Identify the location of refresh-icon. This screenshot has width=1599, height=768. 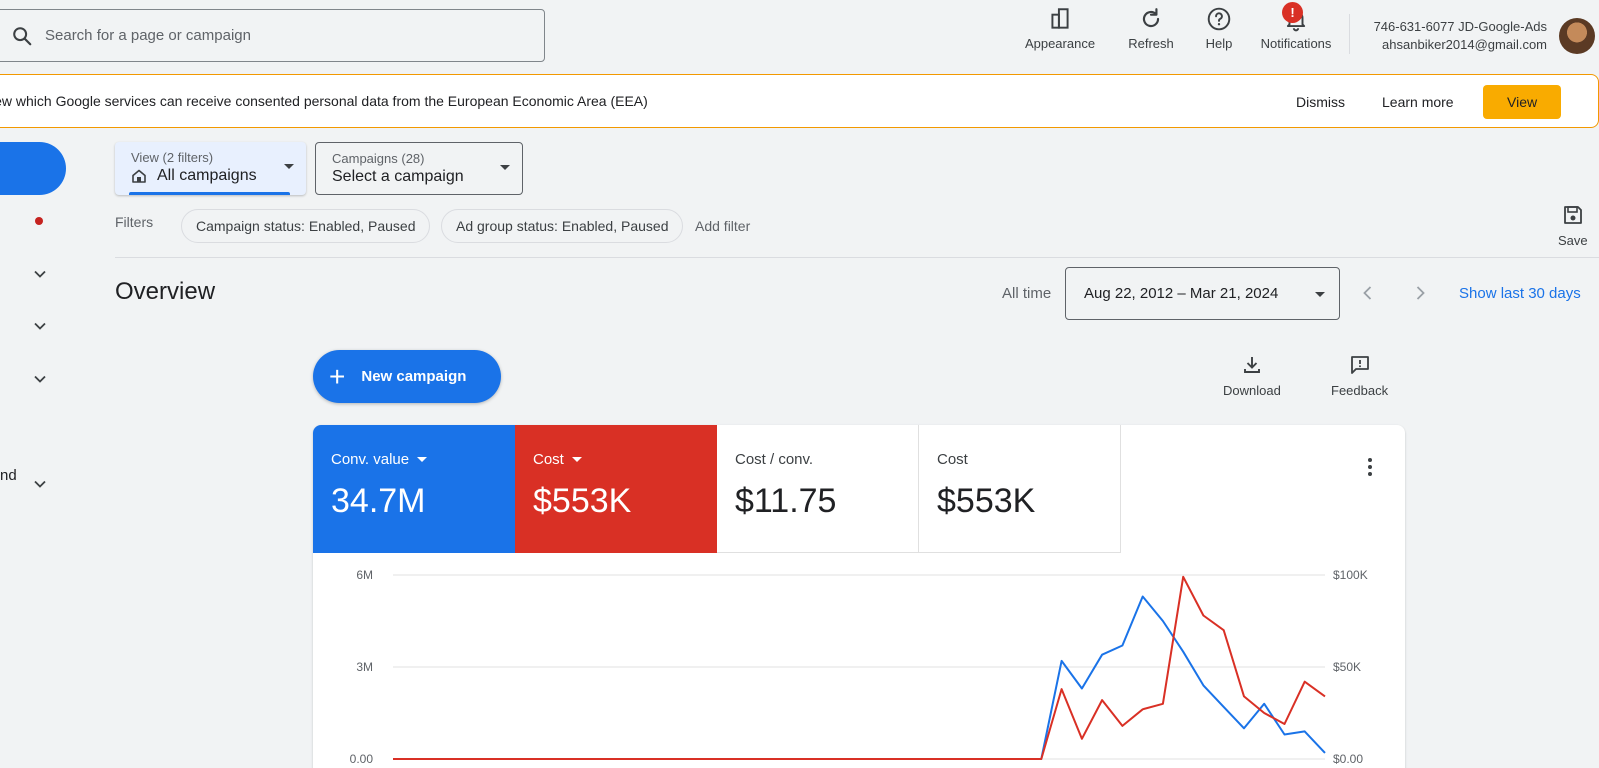
(1151, 18).